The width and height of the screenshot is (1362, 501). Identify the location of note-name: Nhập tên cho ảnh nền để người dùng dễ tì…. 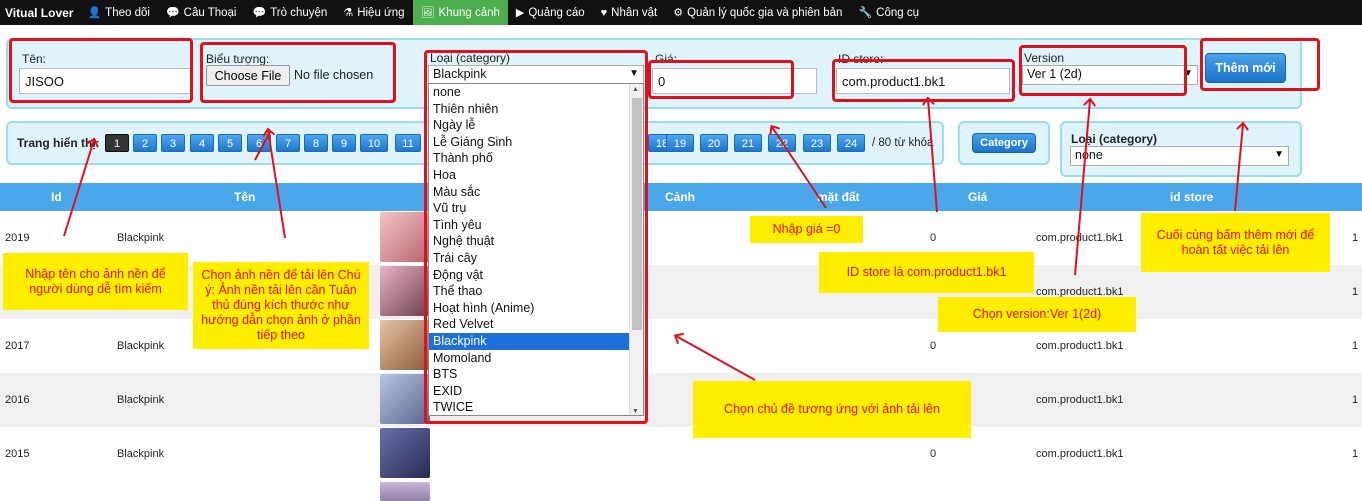
(95, 281).